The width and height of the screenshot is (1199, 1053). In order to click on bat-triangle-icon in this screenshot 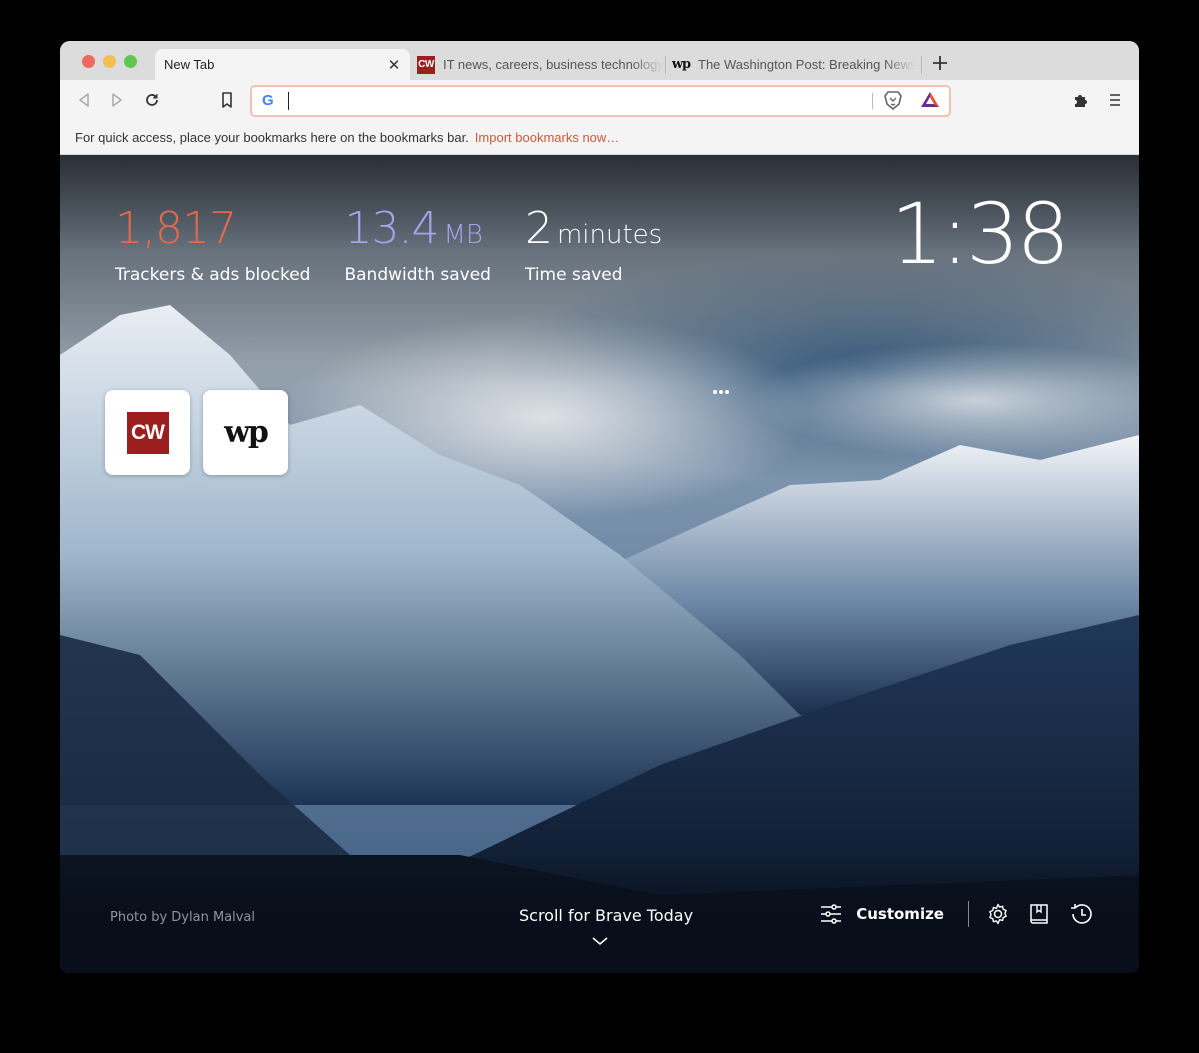, I will do `click(930, 99)`.